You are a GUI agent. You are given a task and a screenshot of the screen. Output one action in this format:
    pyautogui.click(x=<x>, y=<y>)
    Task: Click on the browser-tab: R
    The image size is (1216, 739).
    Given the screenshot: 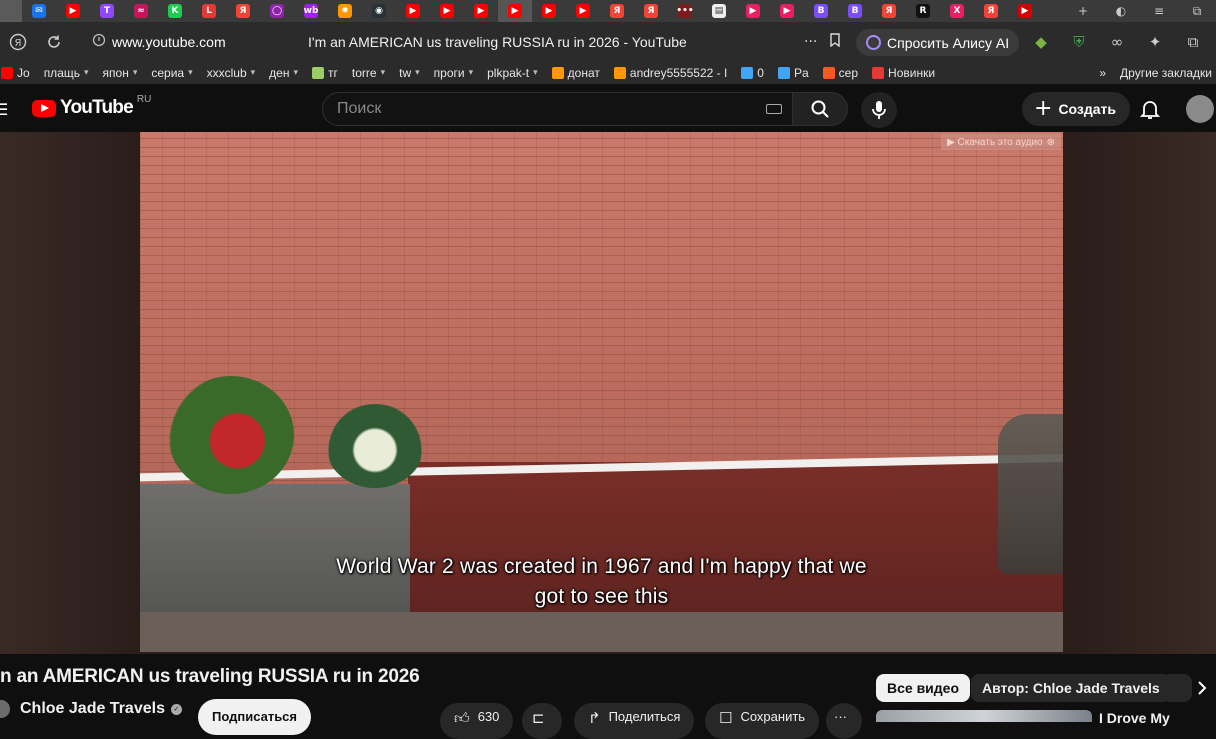 What is the action you would take?
    pyautogui.click(x=923, y=11)
    